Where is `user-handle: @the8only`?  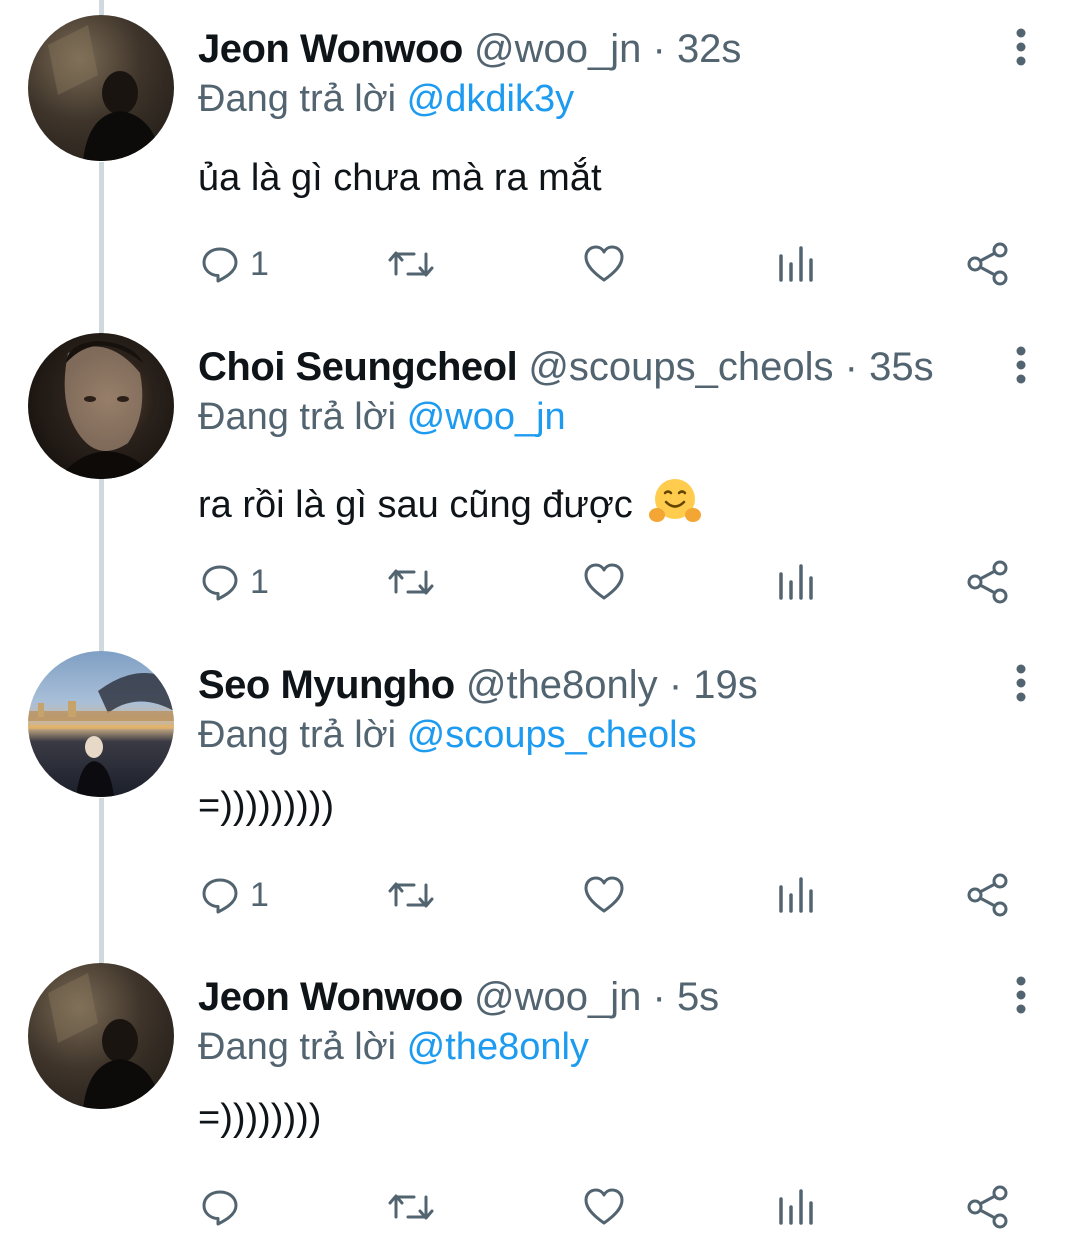
user-handle: @the8only is located at coordinates (562, 685).